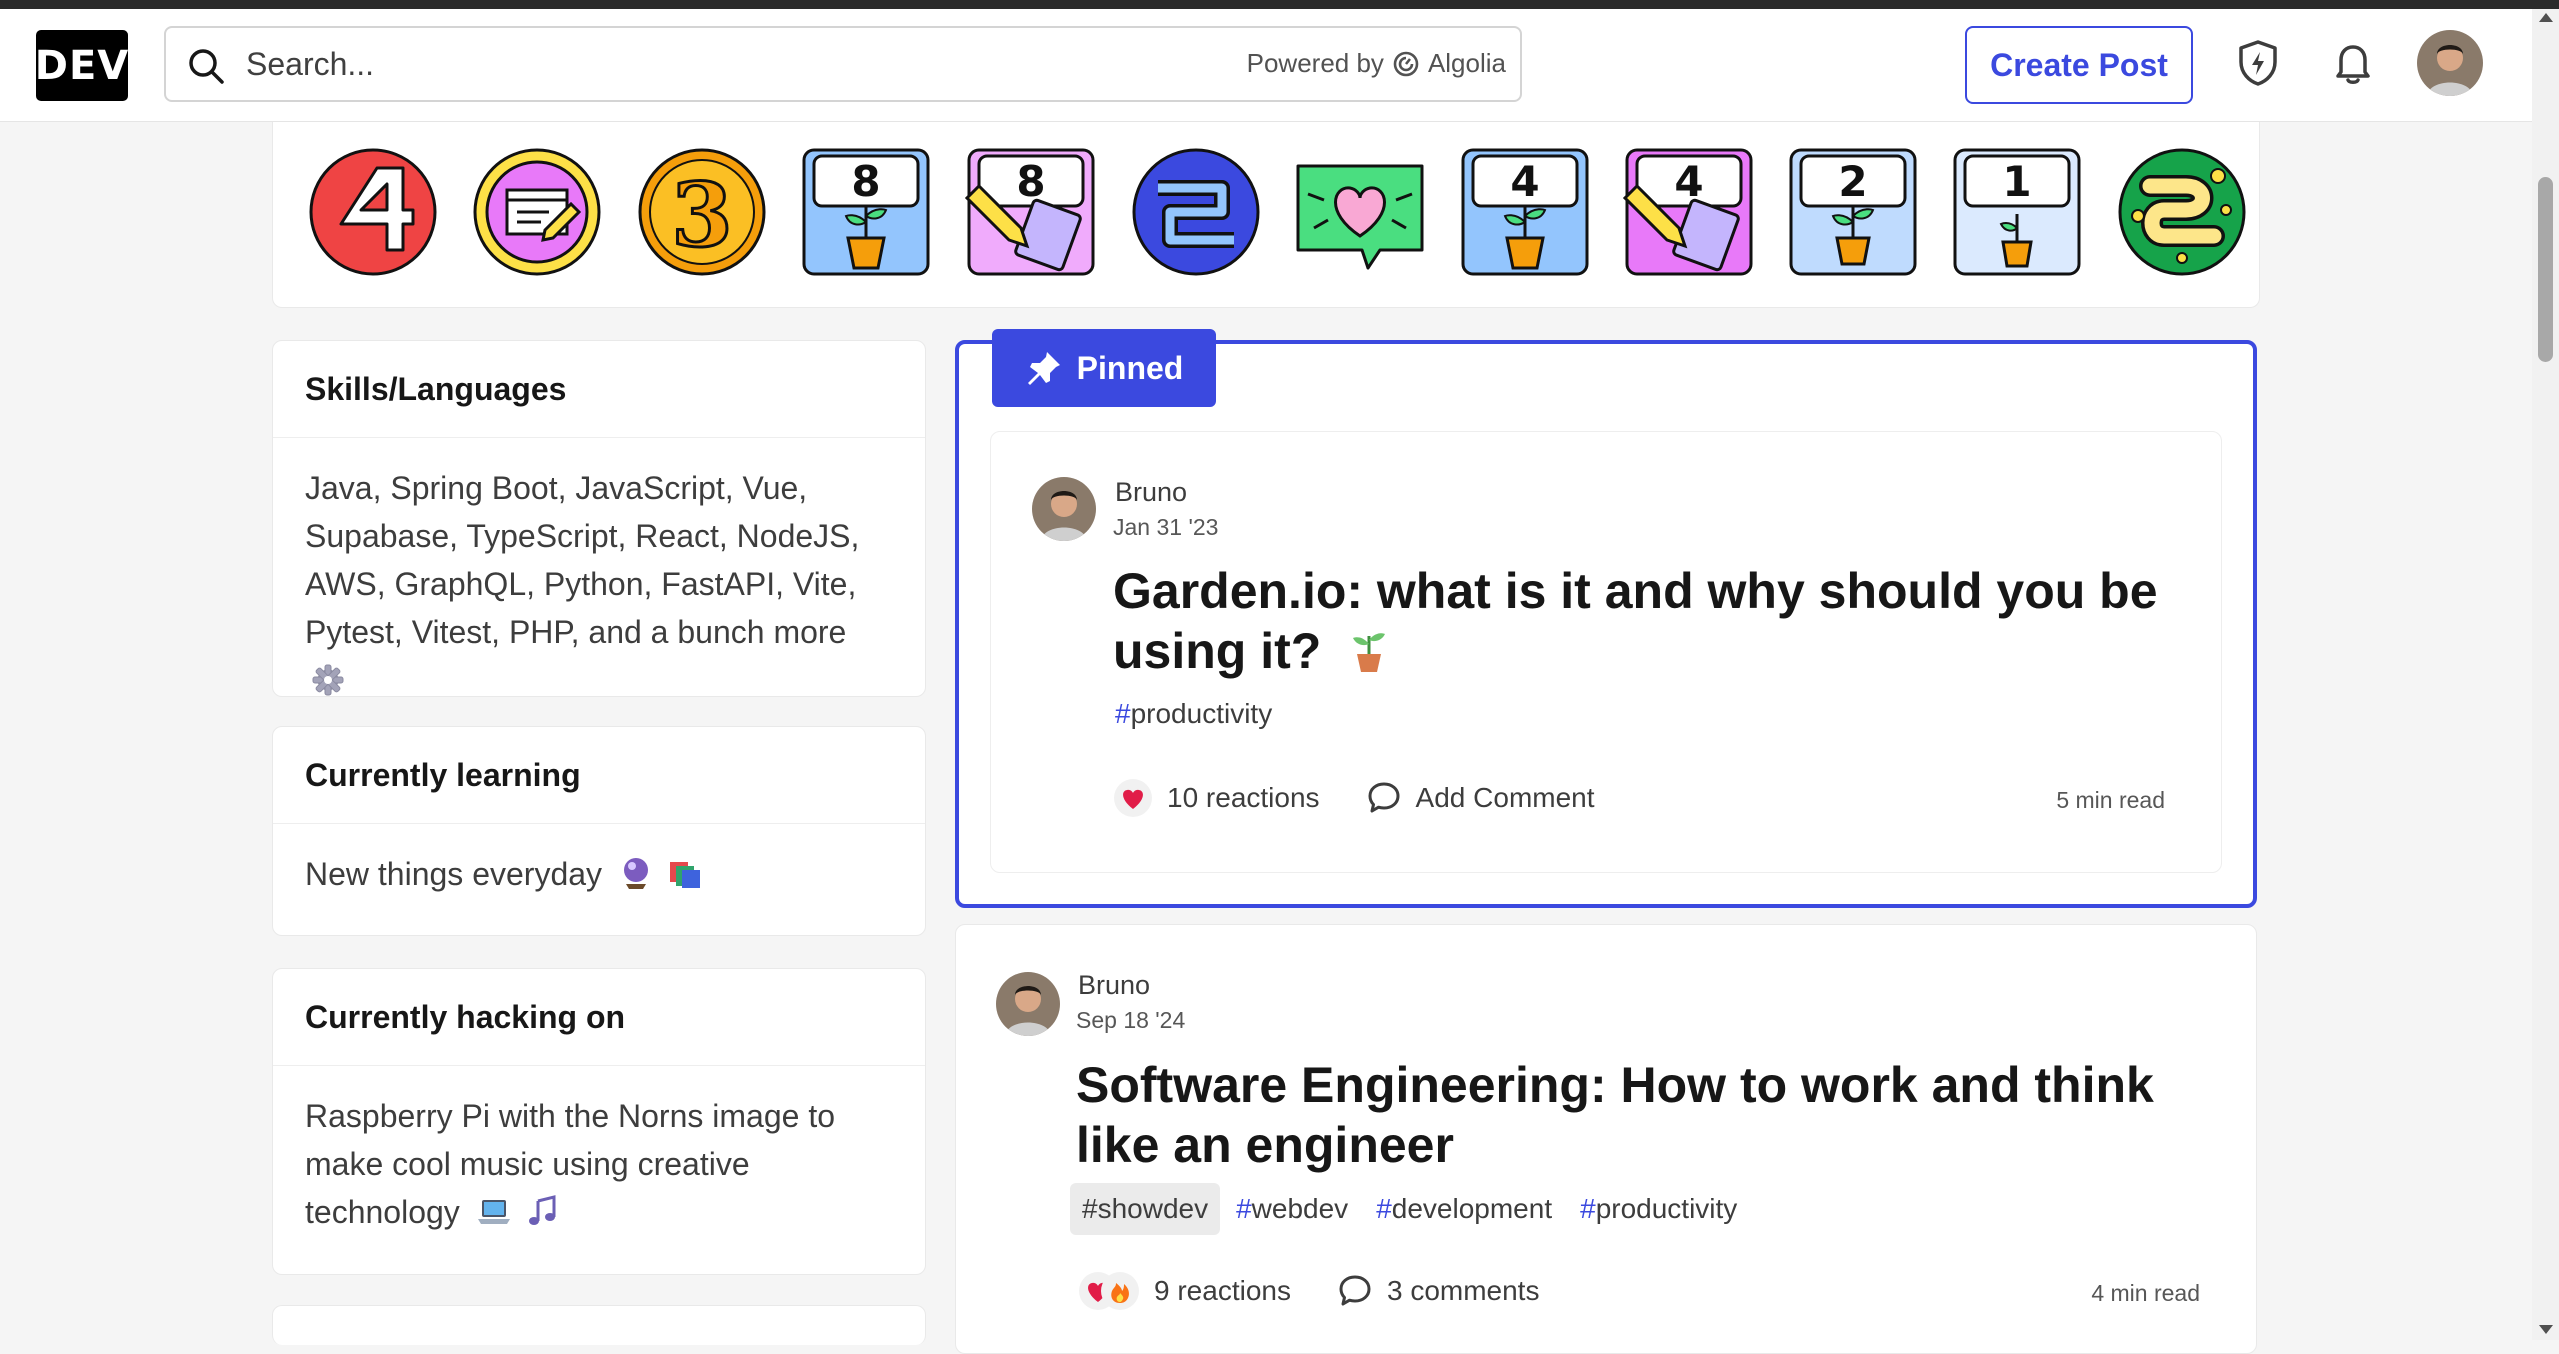 This screenshot has height=1354, width=2559. I want to click on 4-week-writing-streak-badge: 4, so click(1689, 212).